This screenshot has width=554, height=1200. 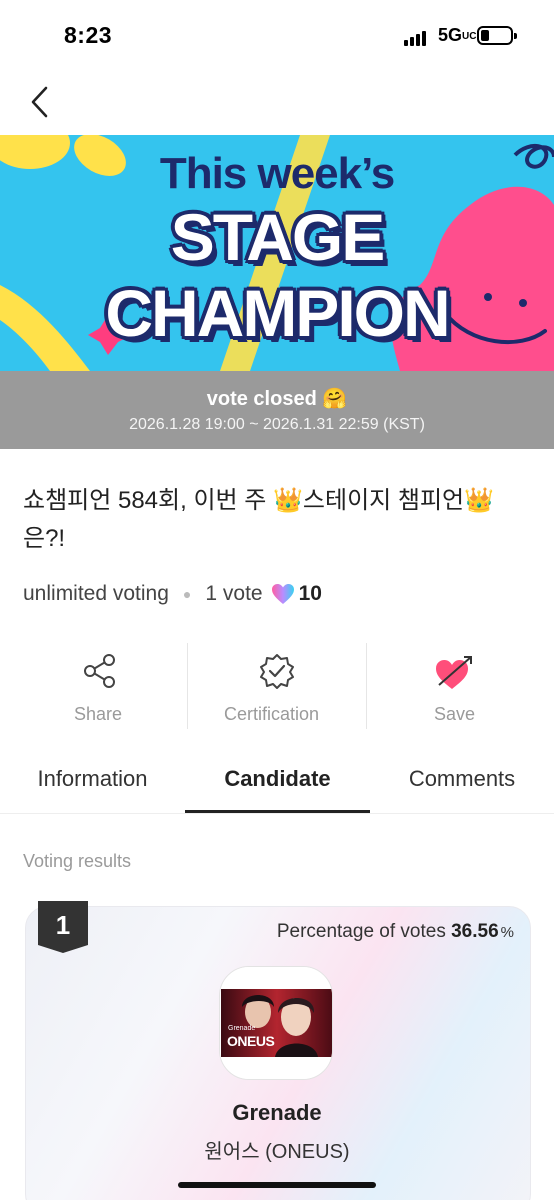 What do you see at coordinates (96, 593) in the screenshot?
I see `voting-type: unlimited voting` at bounding box center [96, 593].